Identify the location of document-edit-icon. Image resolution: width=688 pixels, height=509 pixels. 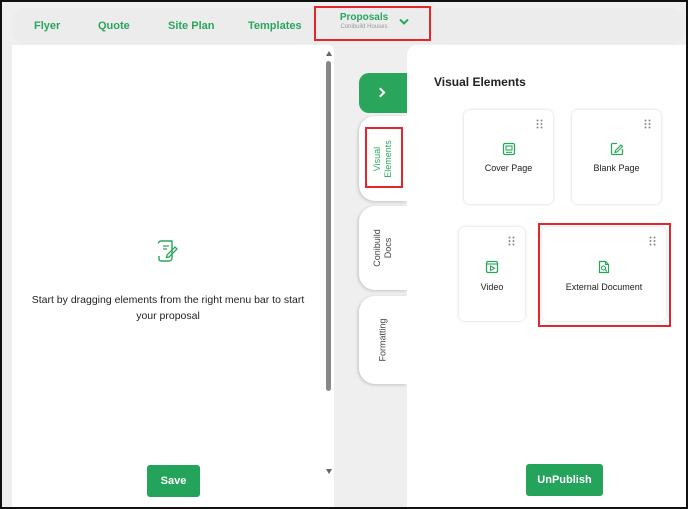
(167, 251).